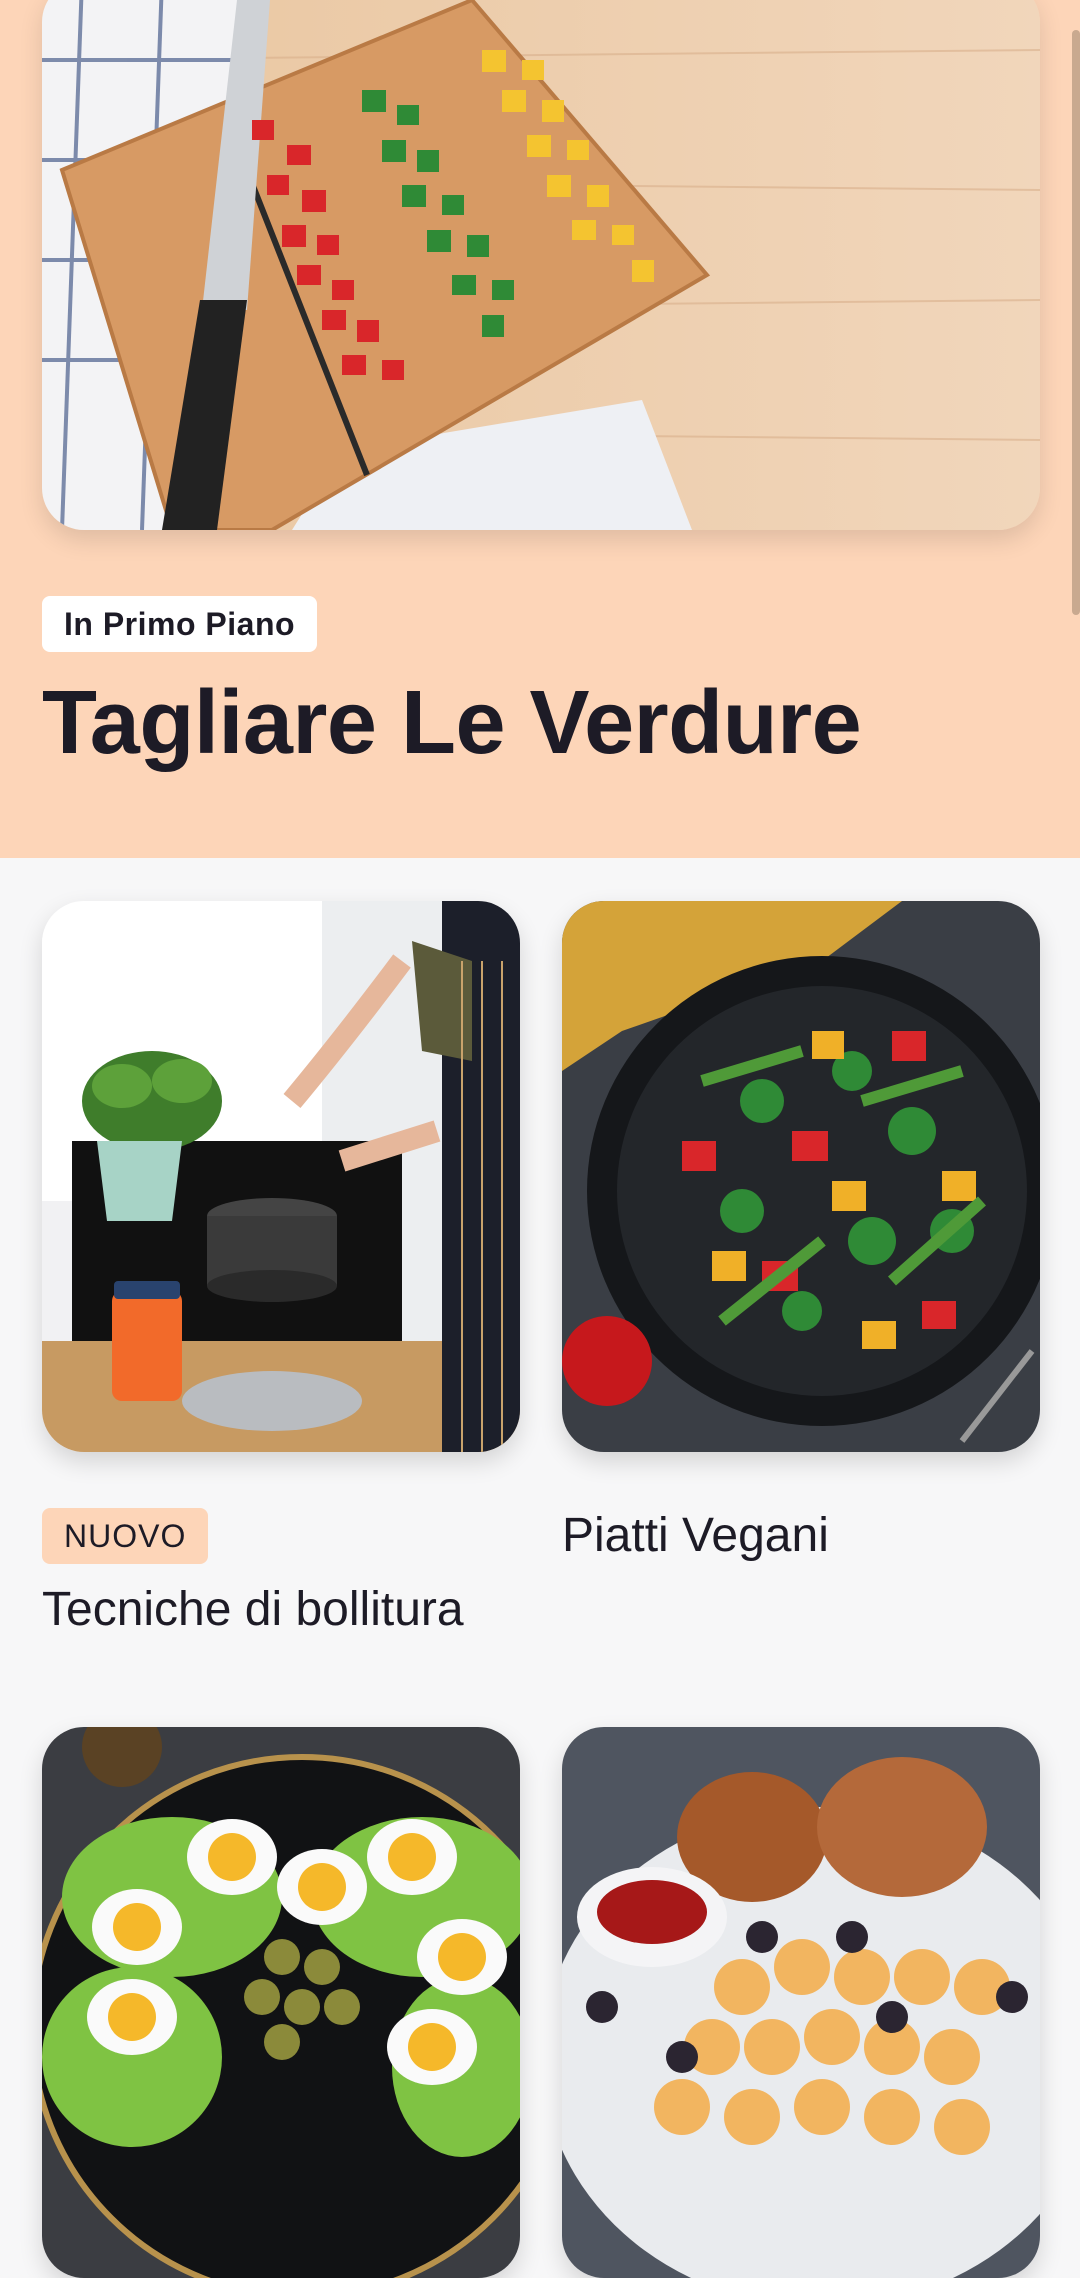 Image resolution: width=1080 pixels, height=2278 pixels. I want to click on recipe-card-boiling: NUOVO Tecniche di bollitura, so click(281, 1270).